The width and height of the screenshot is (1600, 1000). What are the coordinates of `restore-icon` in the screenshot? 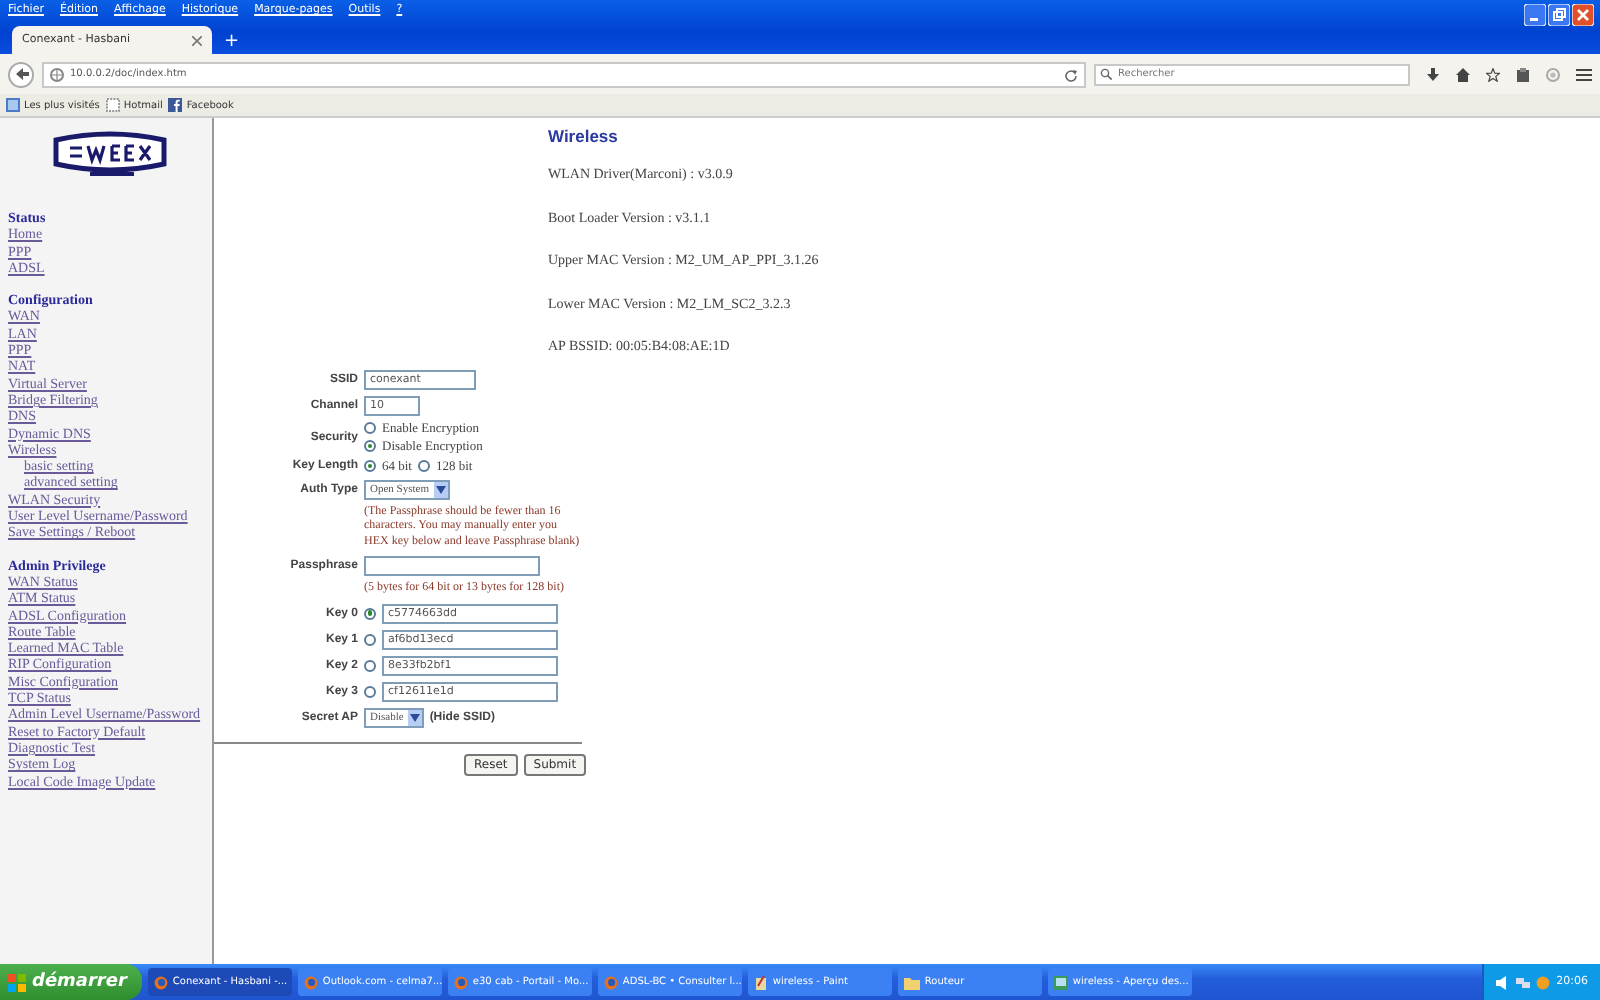 It's located at (1559, 15).